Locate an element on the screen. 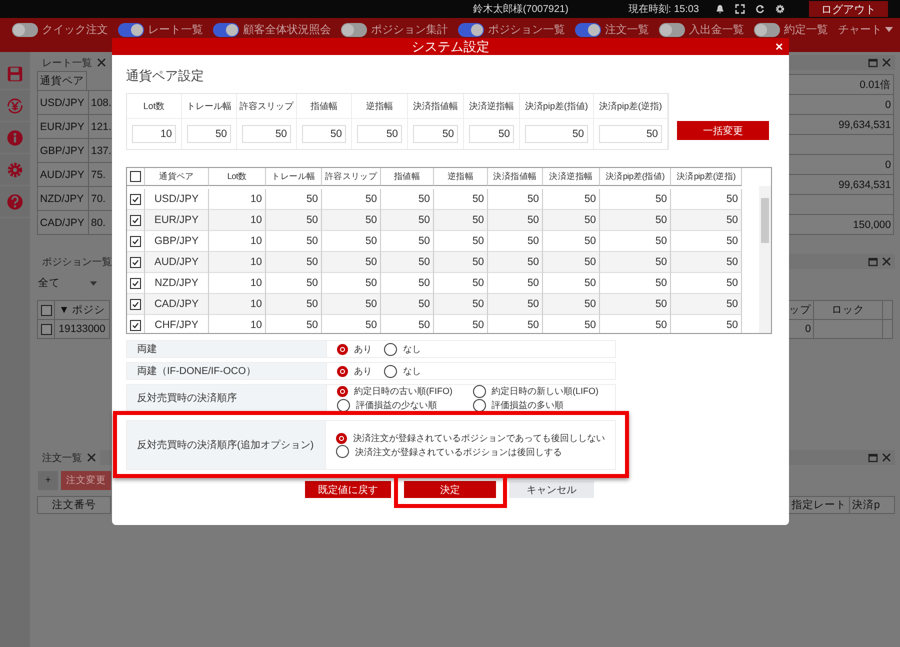 This screenshot has width=900, height=647. option-label: なし is located at coordinates (412, 349).